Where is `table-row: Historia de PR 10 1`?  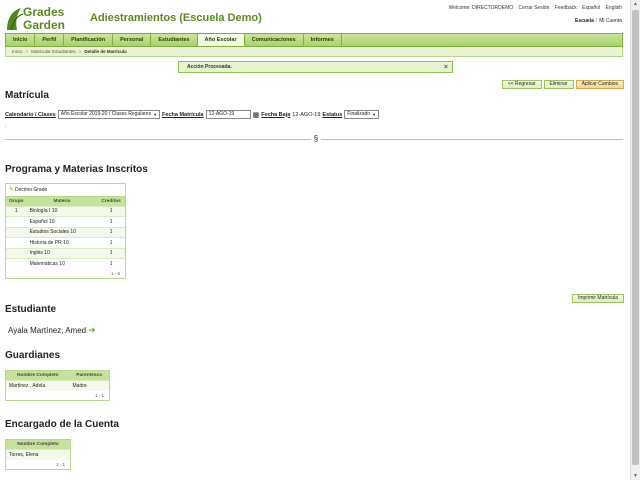 table-row: Historia de PR 10 1 is located at coordinates (65, 242).